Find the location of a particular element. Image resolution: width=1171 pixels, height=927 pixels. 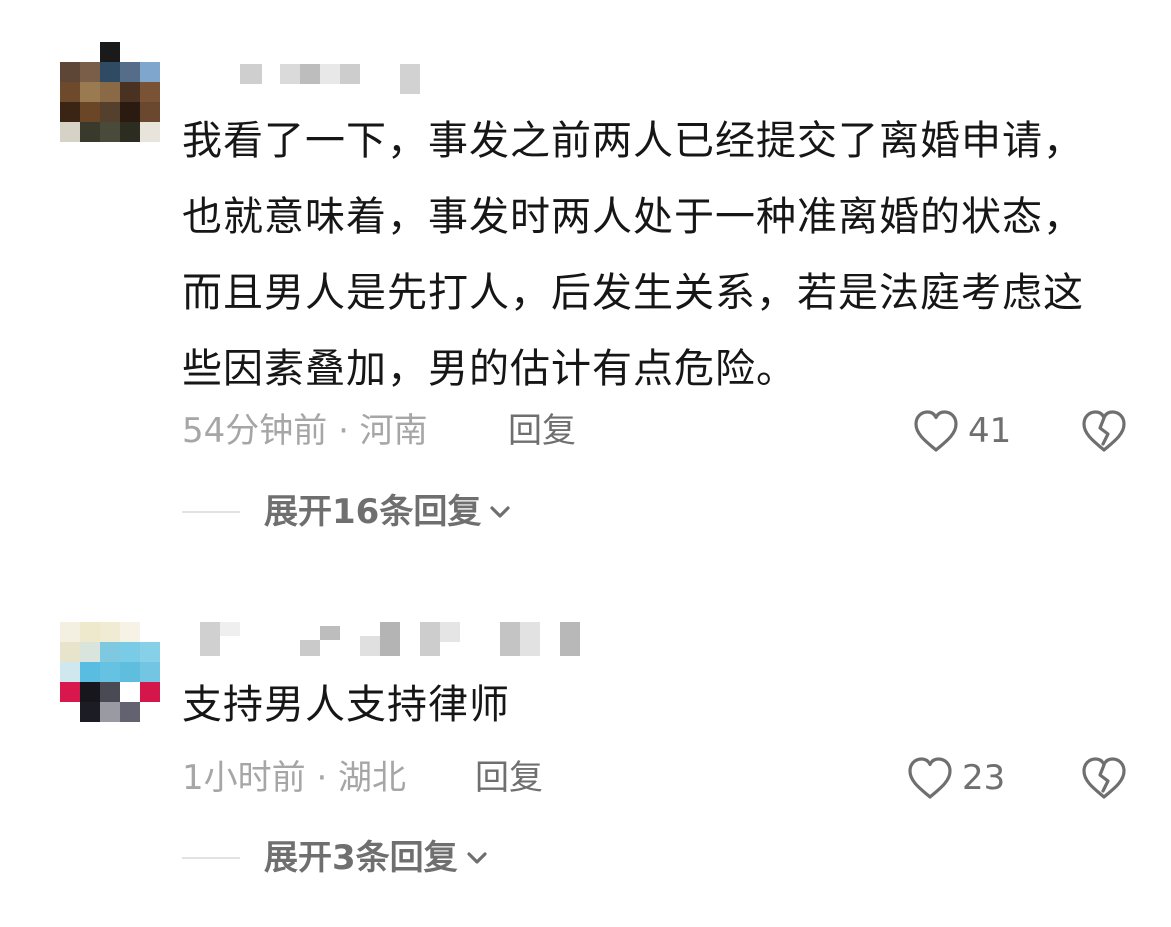

expand-replies-label: 展开3条回复 is located at coordinates (361, 858).